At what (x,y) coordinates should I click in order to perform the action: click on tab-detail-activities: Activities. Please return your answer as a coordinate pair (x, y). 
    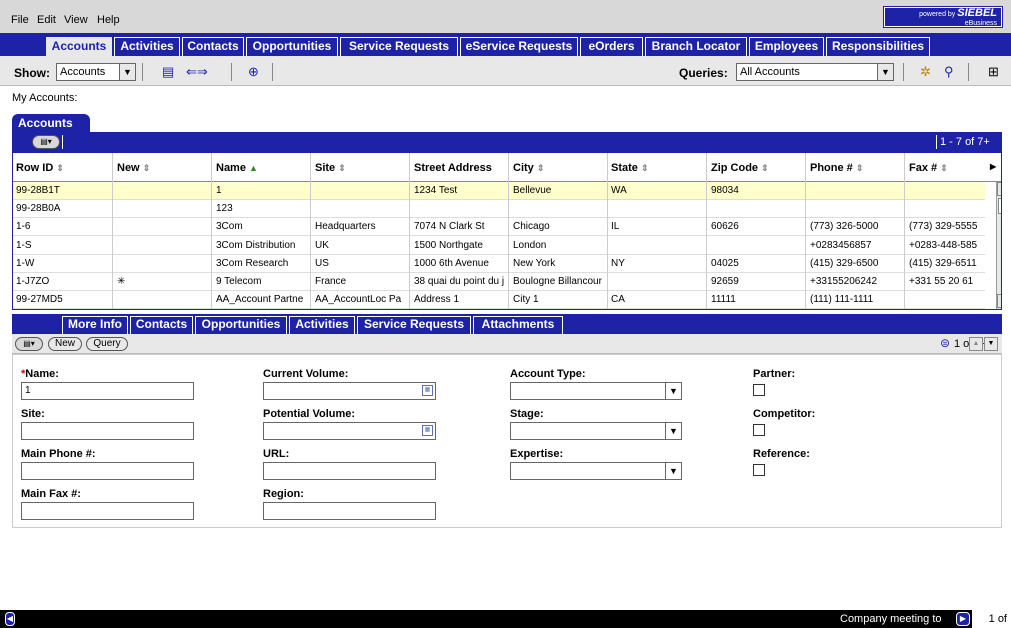
    Looking at the image, I should click on (322, 325).